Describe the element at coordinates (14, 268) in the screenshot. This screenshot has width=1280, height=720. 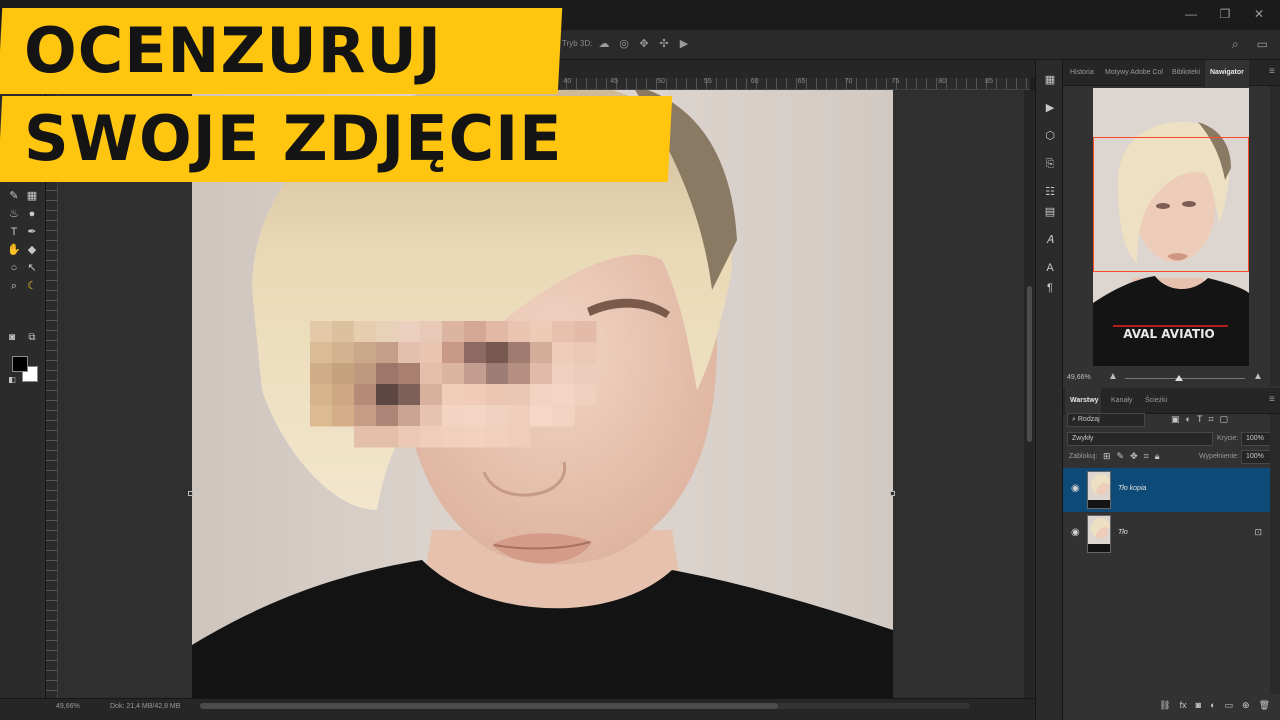
I see `ellipse-icon: ○` at that location.